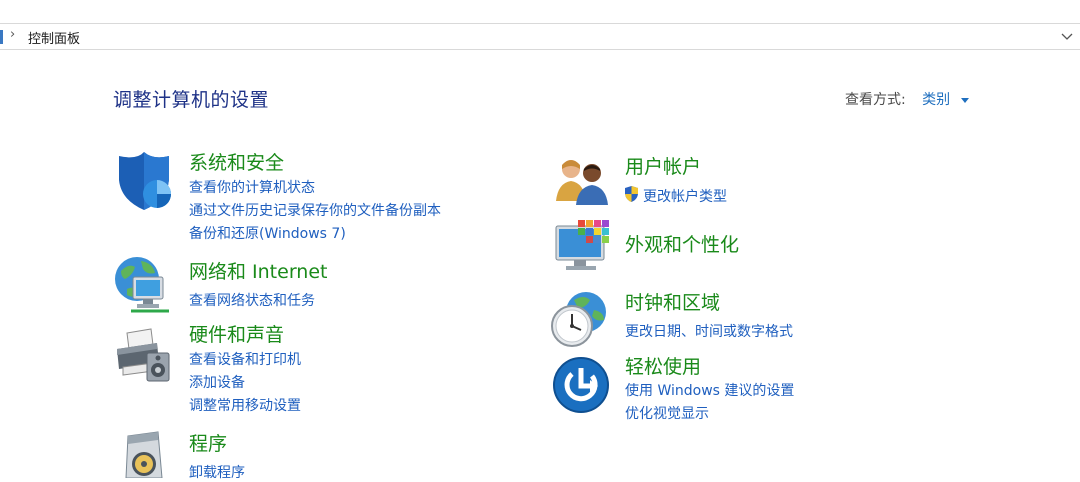 The height and width of the screenshot is (482, 1080). I want to click on network-internet-title: 网络和 Internet, so click(258, 270).